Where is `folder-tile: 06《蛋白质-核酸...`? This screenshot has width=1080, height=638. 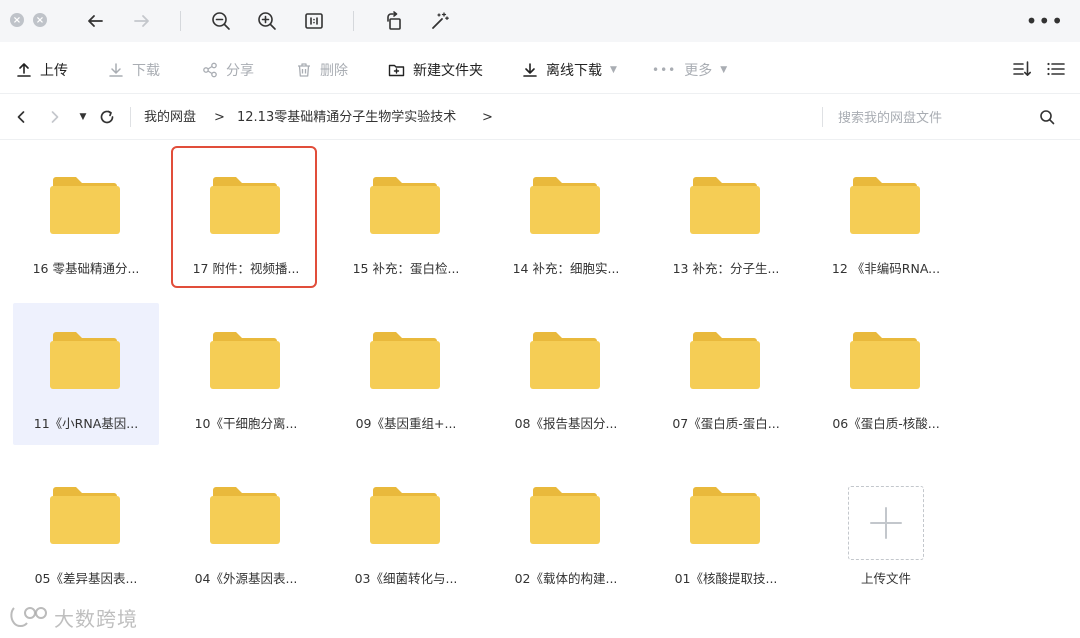
folder-tile: 06《蛋白质-核酸... is located at coordinates (886, 374).